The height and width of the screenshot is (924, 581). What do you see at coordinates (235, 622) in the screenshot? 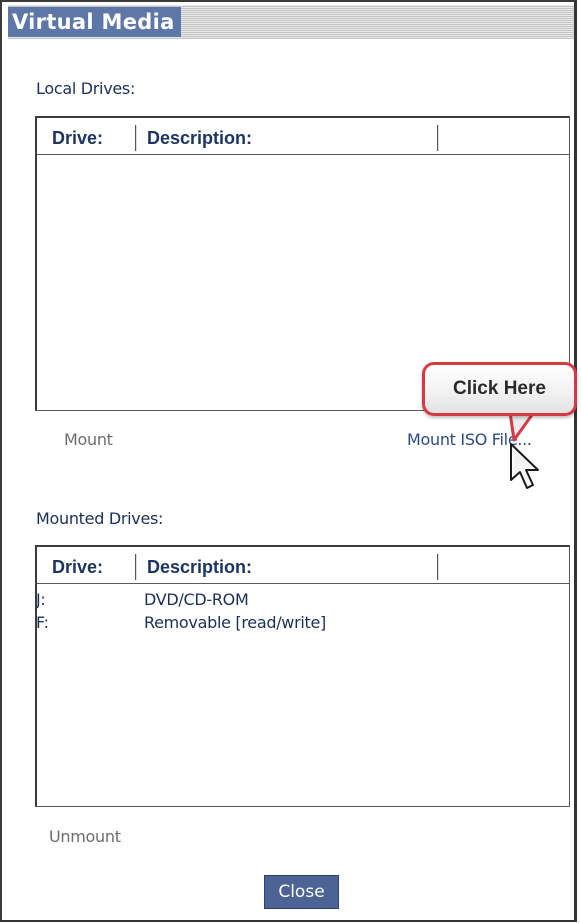
I see `drive-description: Removable [read/write]` at bounding box center [235, 622].